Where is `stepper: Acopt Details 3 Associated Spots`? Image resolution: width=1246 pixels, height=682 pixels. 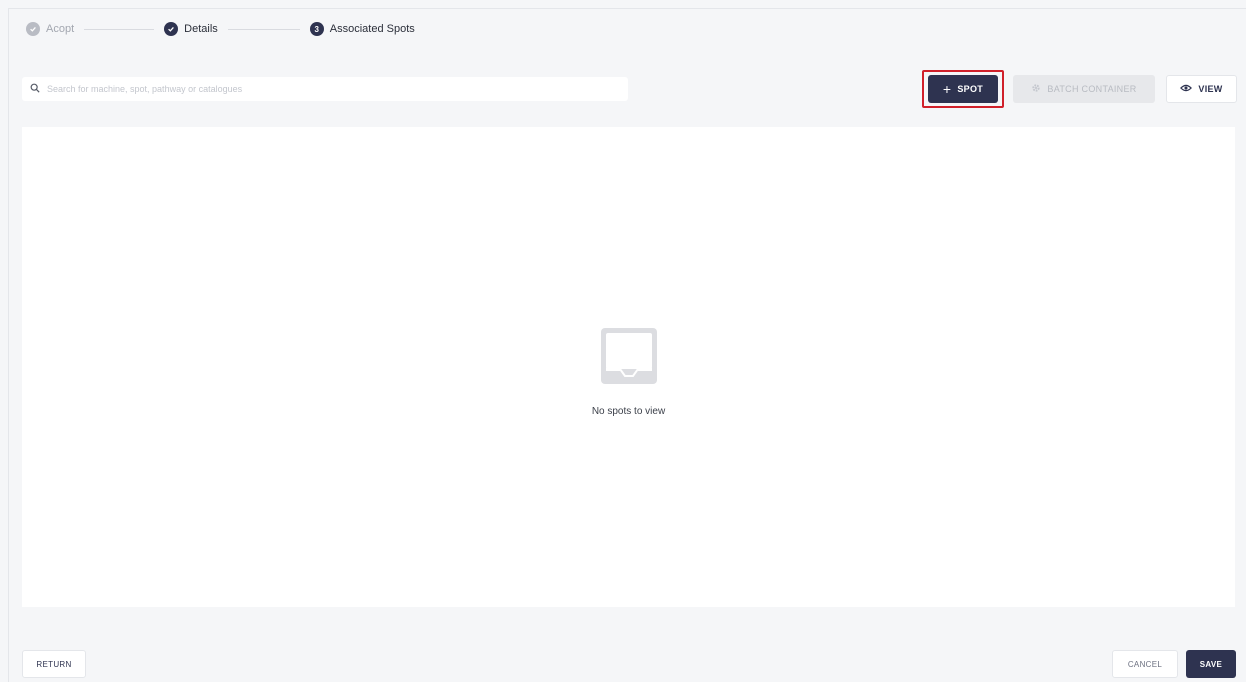
stepper: Acopt Details 3 Associated Spots is located at coordinates (220, 29).